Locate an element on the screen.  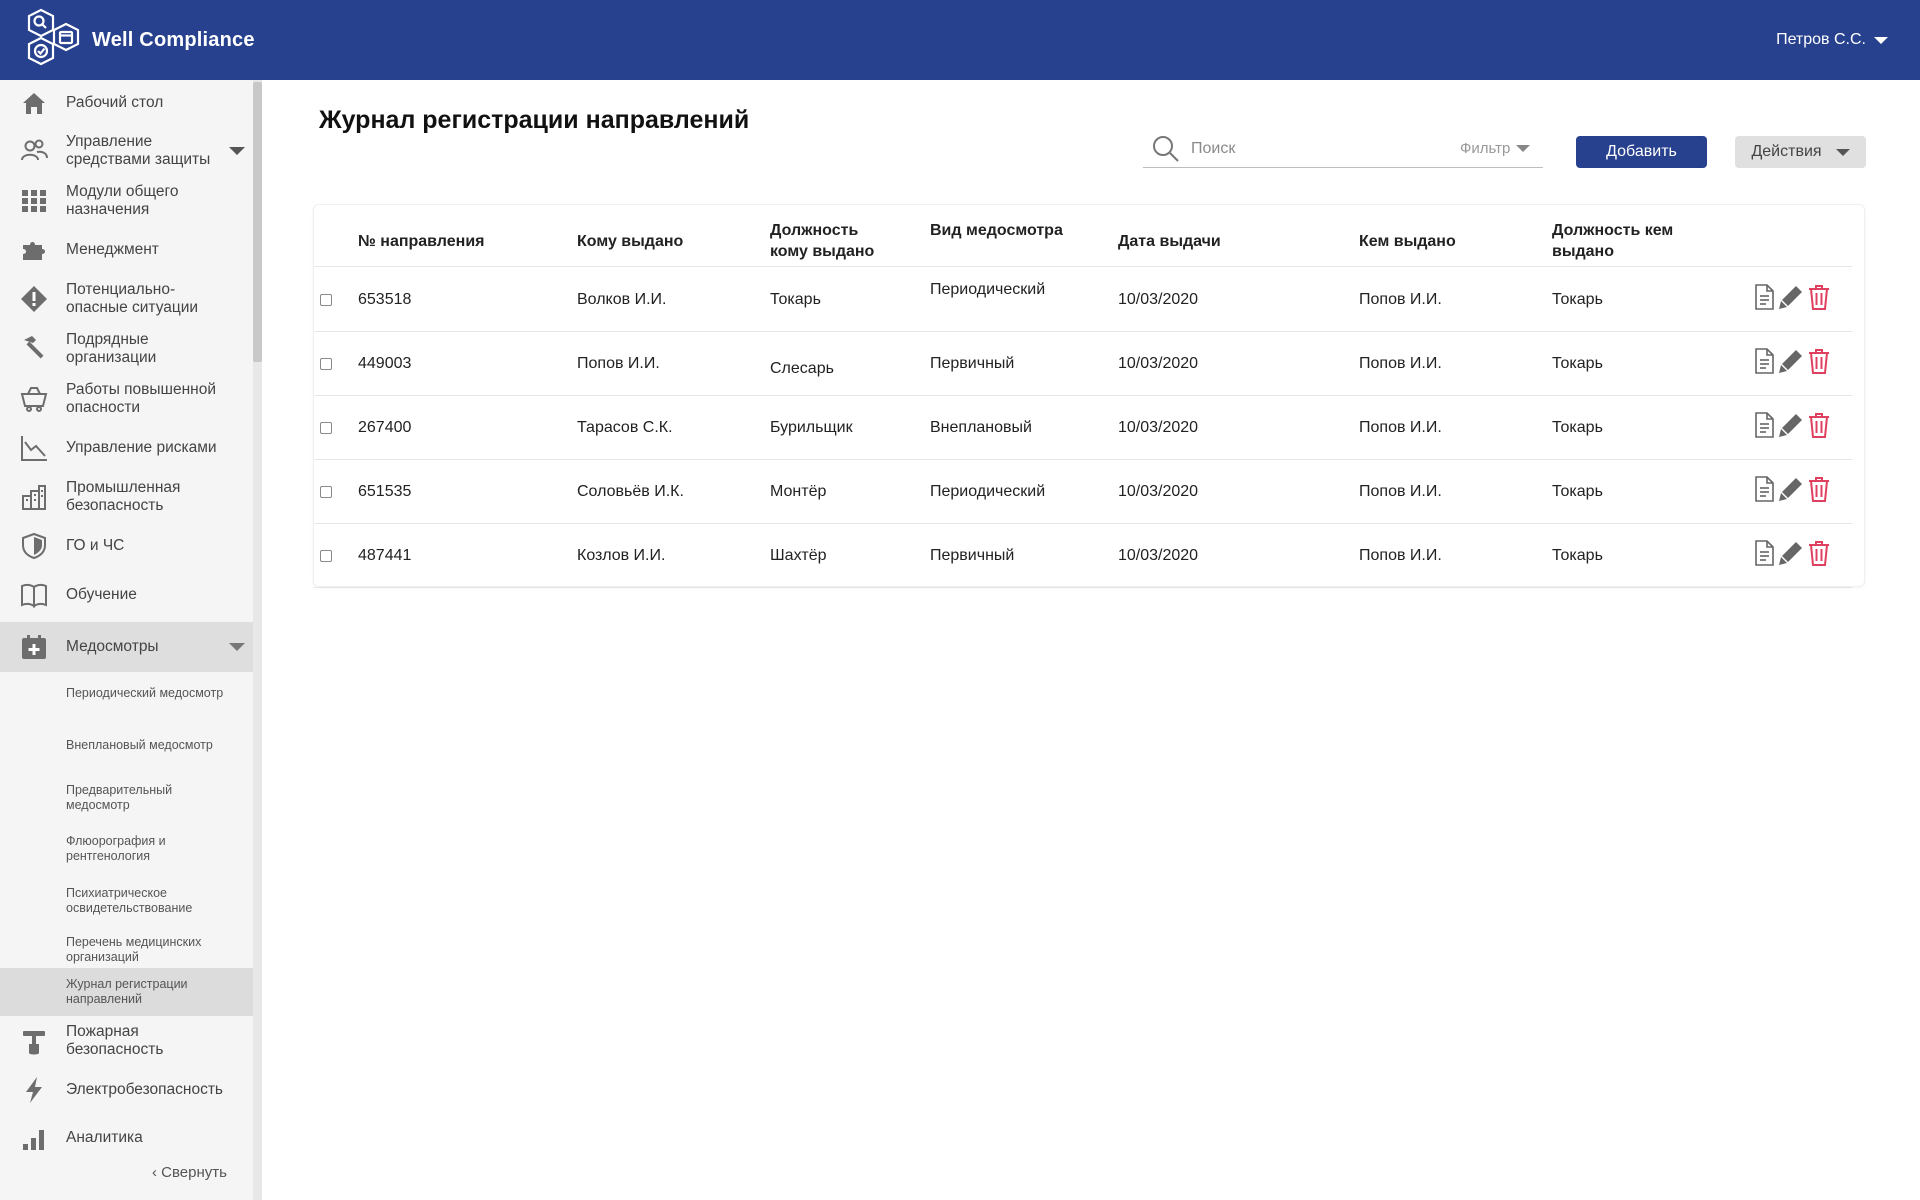
sidebar-item-medical-exams: Медосмотры is located at coordinates (126, 647).